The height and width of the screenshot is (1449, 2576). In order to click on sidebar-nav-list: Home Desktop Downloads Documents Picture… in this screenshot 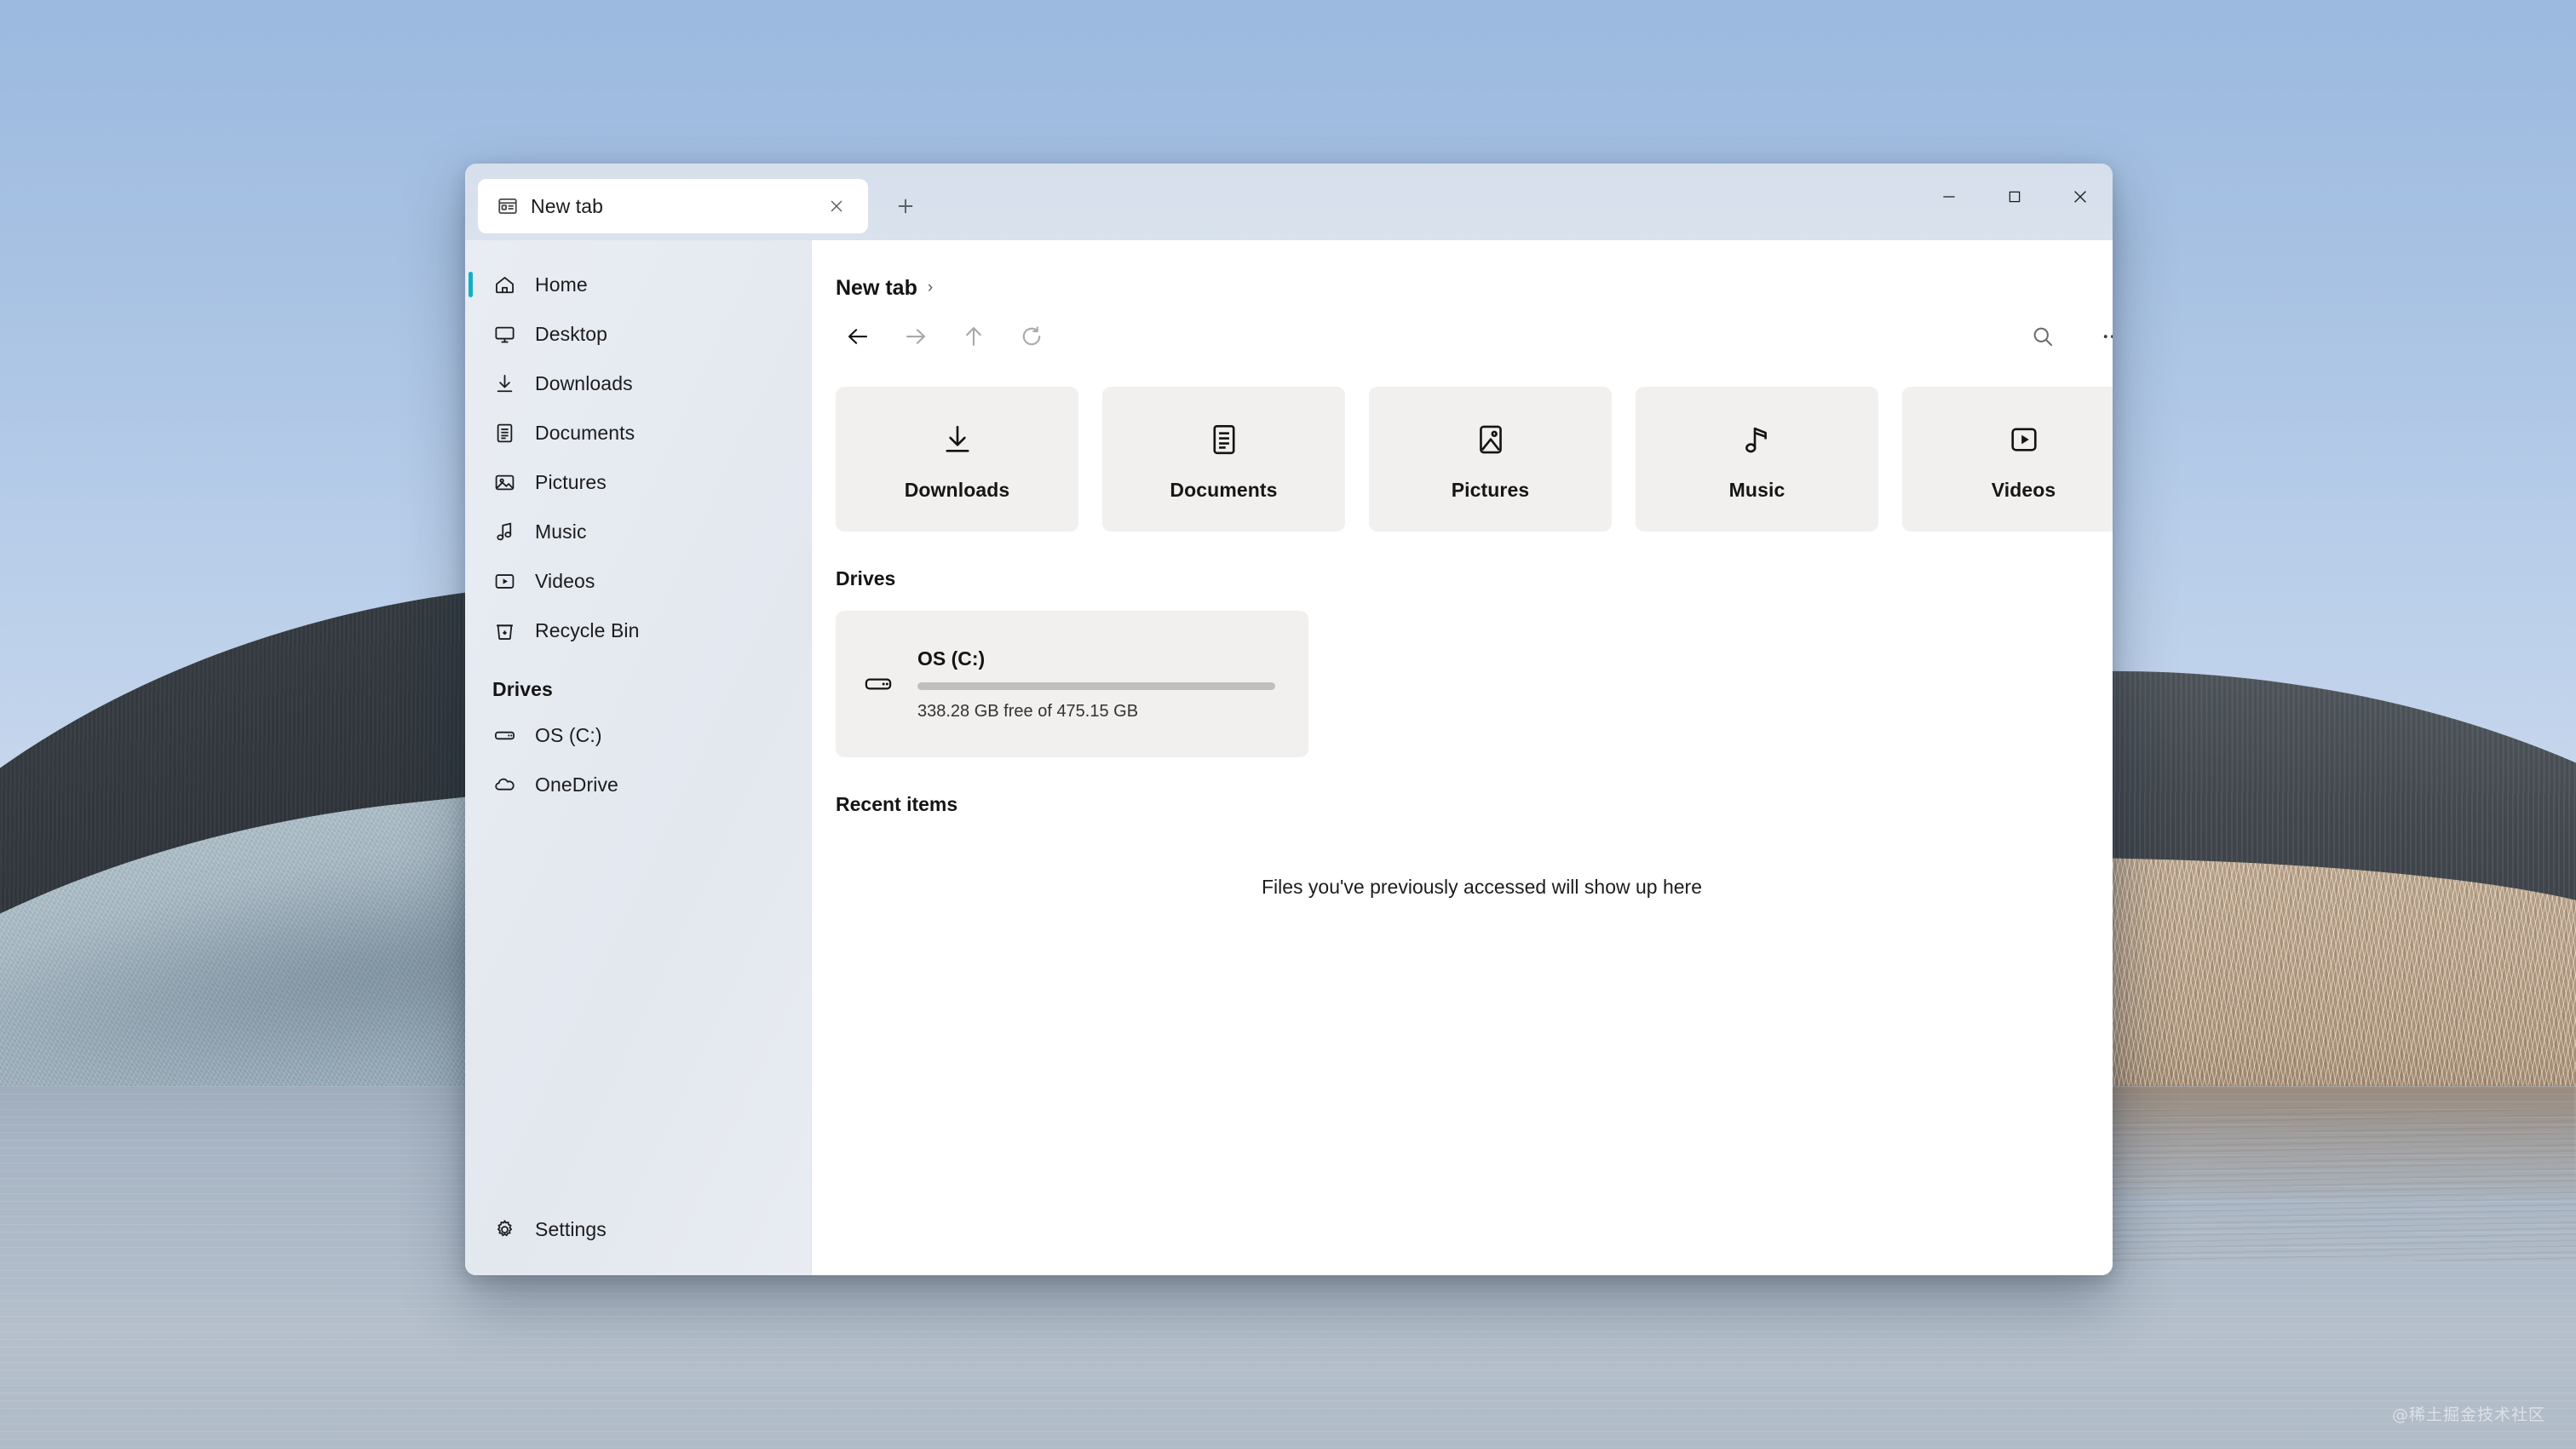, I will do `click(638, 722)`.